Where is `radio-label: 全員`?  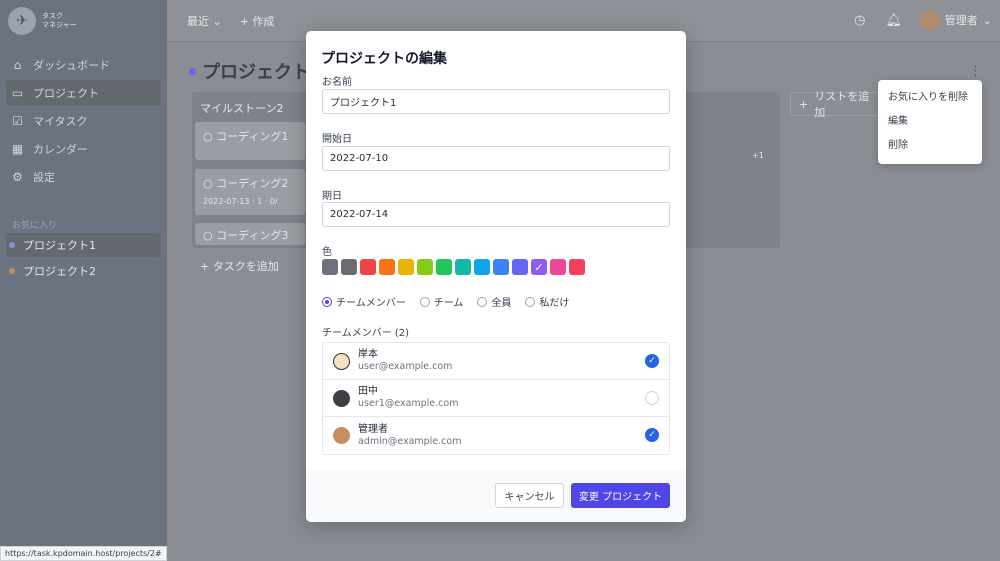 radio-label: 全員 is located at coordinates (501, 303).